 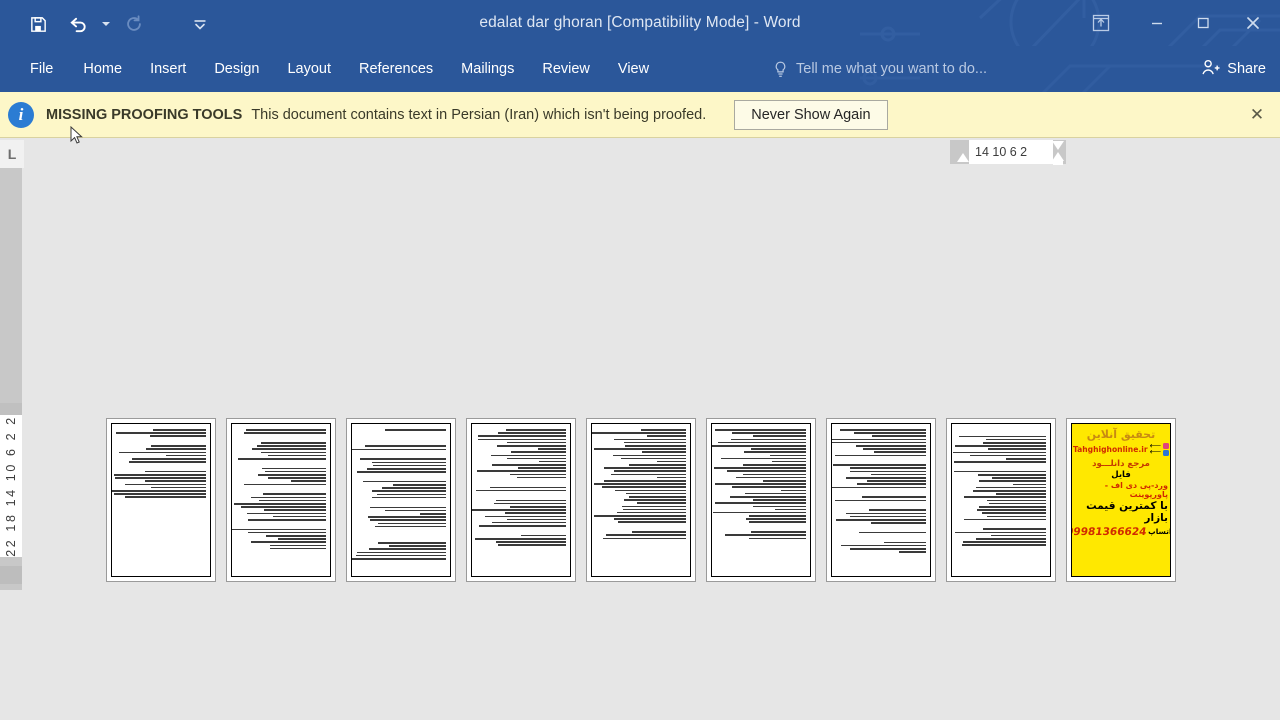 I want to click on notification-close-icon: ✕, so click(x=1257, y=115).